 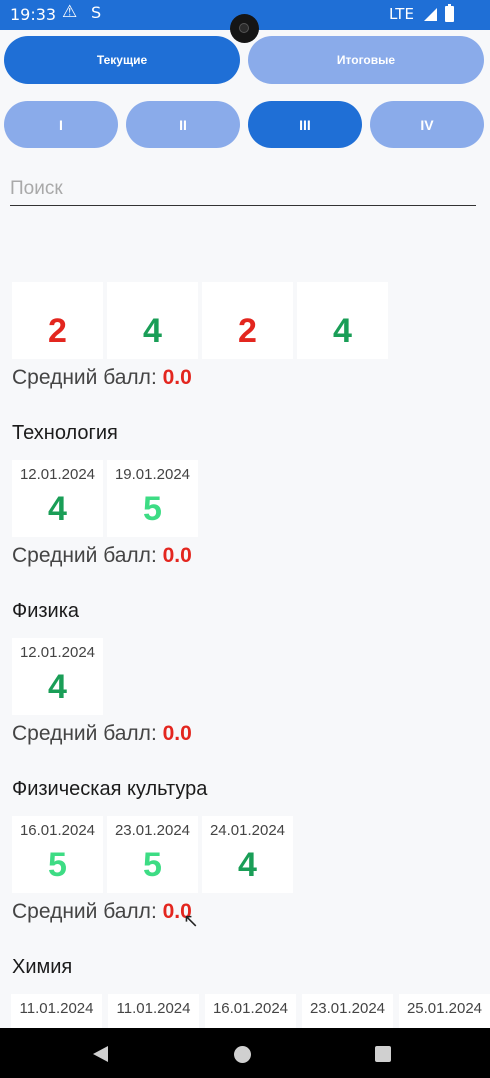 I want to click on subject-title: Технология, so click(x=65, y=433).